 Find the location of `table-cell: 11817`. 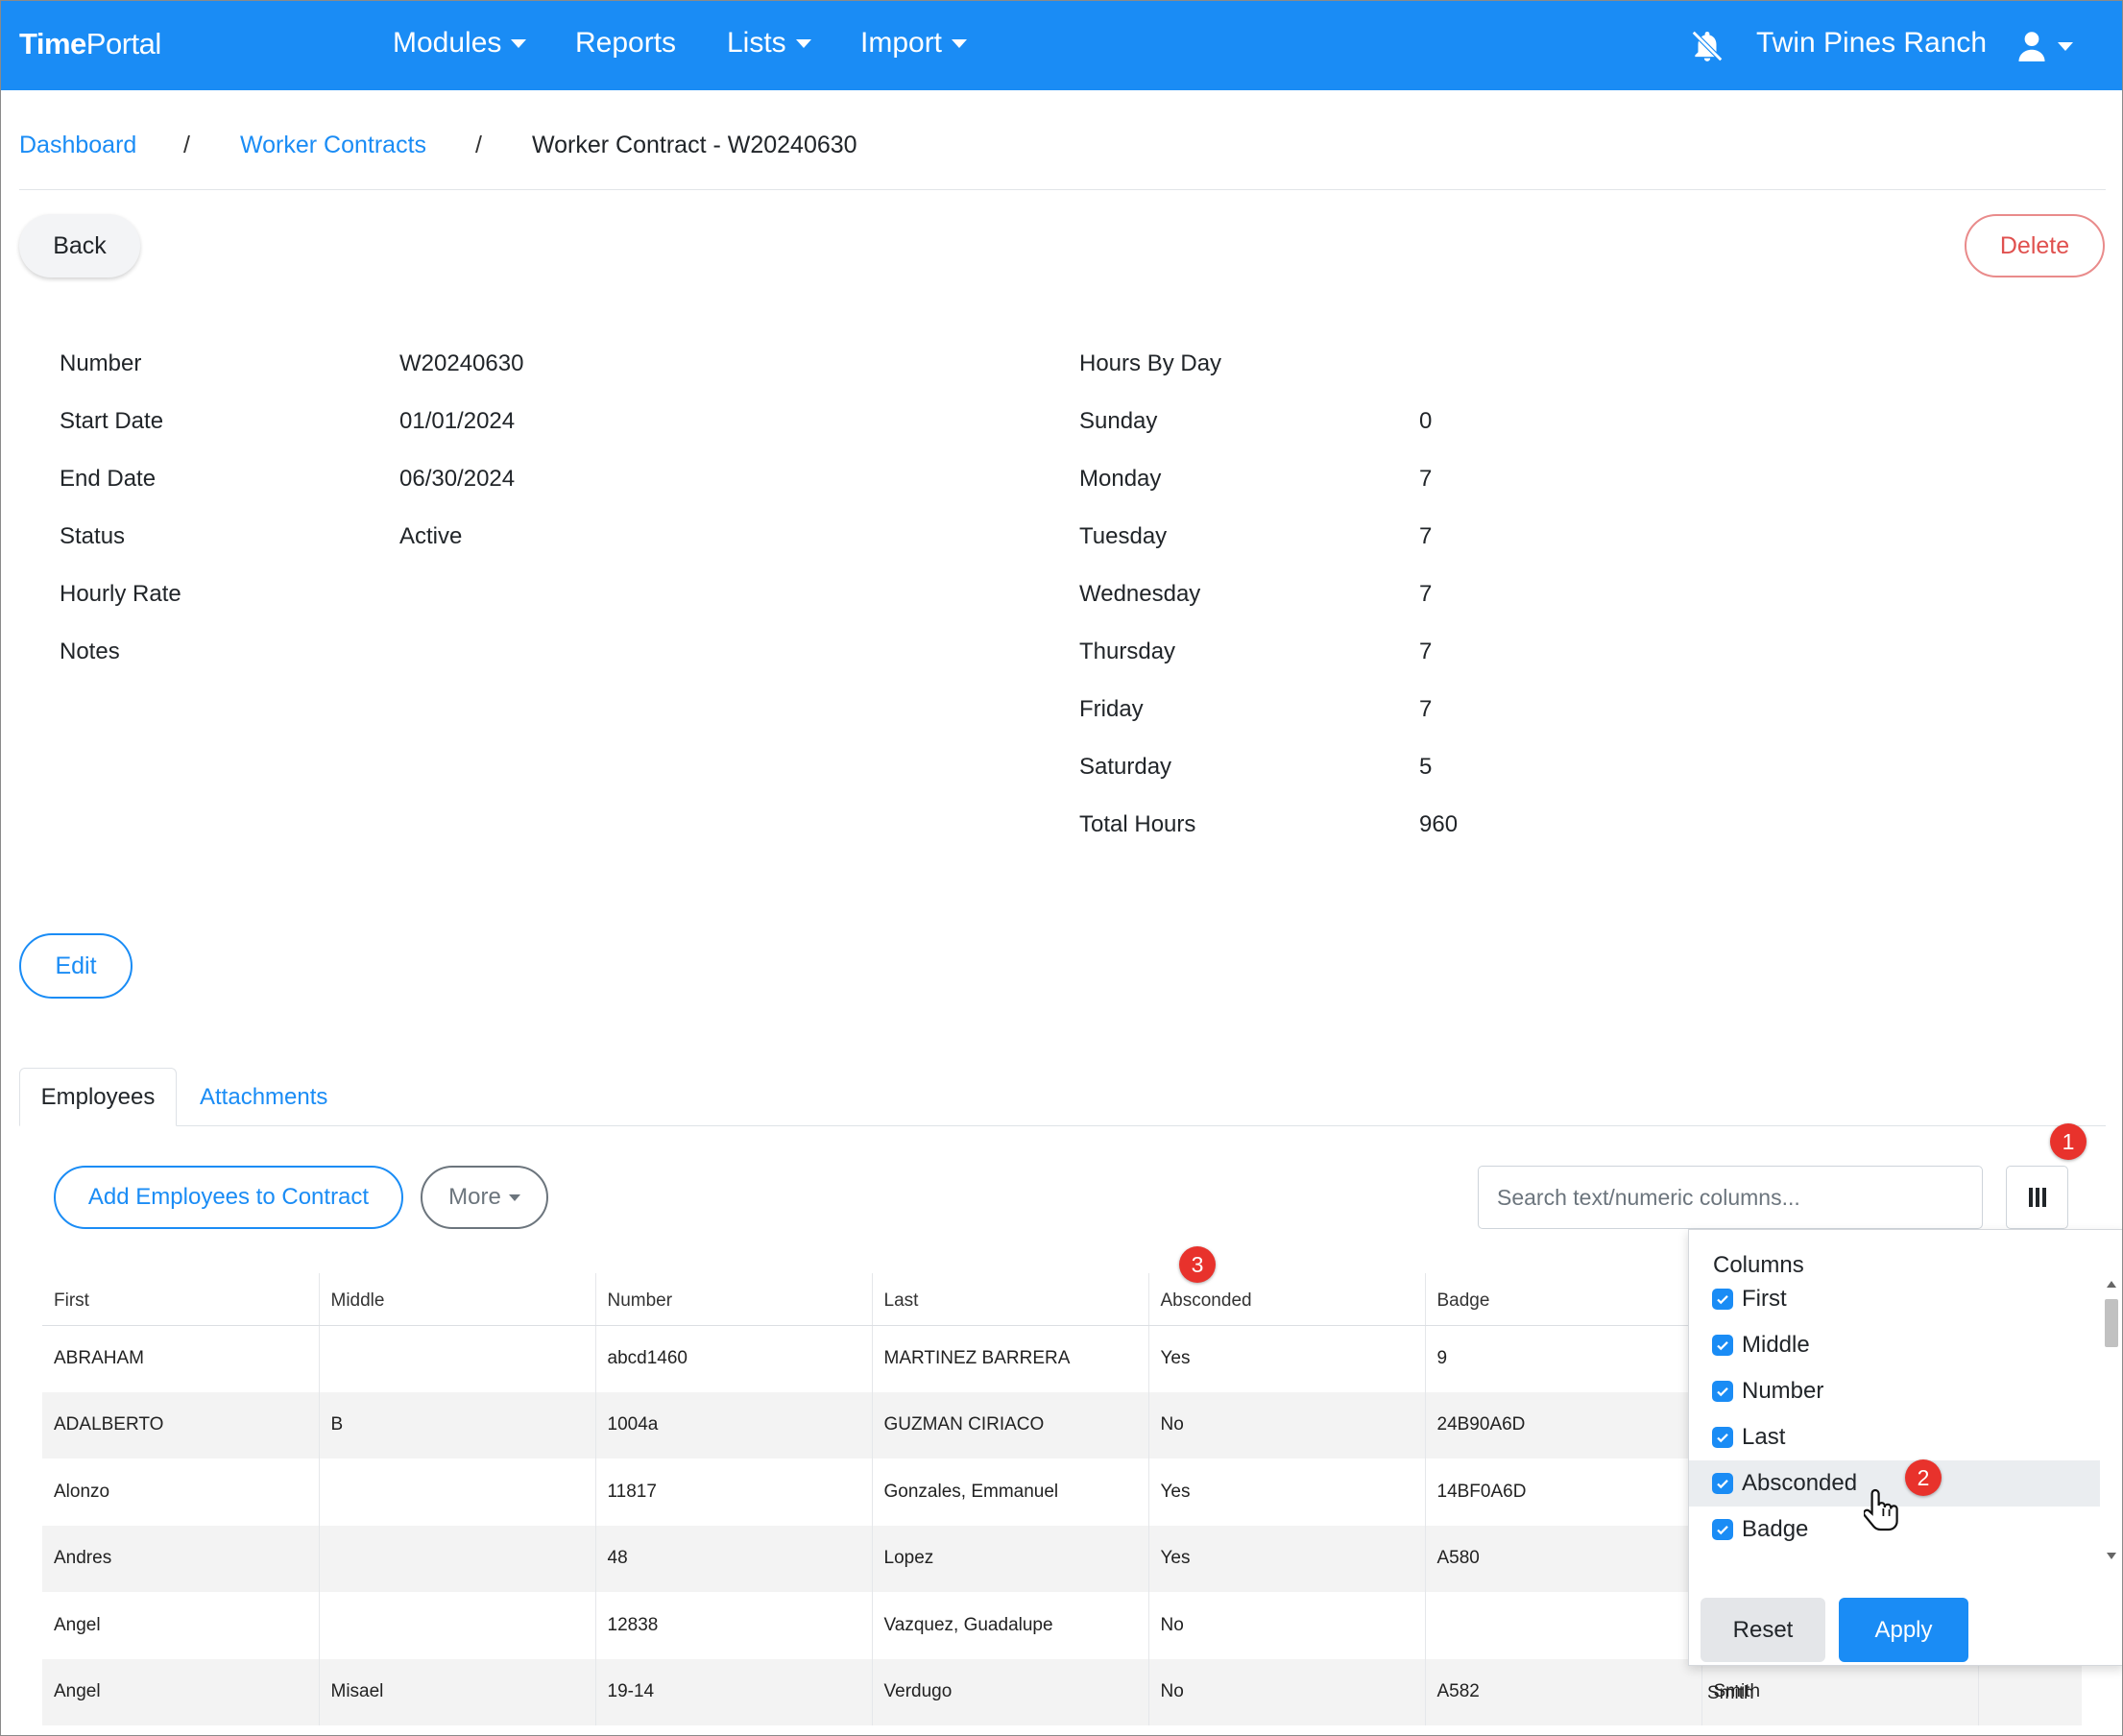

table-cell: 11817 is located at coordinates (734, 1492).